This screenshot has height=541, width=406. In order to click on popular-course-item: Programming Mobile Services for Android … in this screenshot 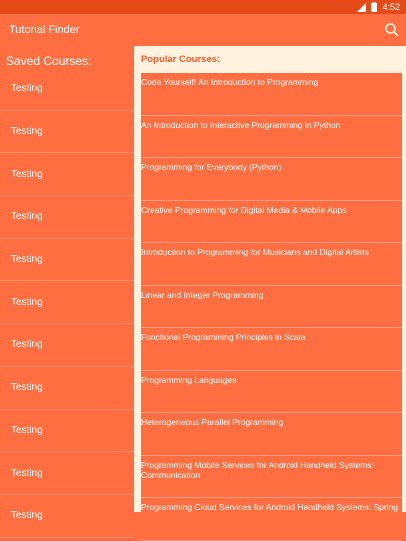, I will do `click(271, 476)`.